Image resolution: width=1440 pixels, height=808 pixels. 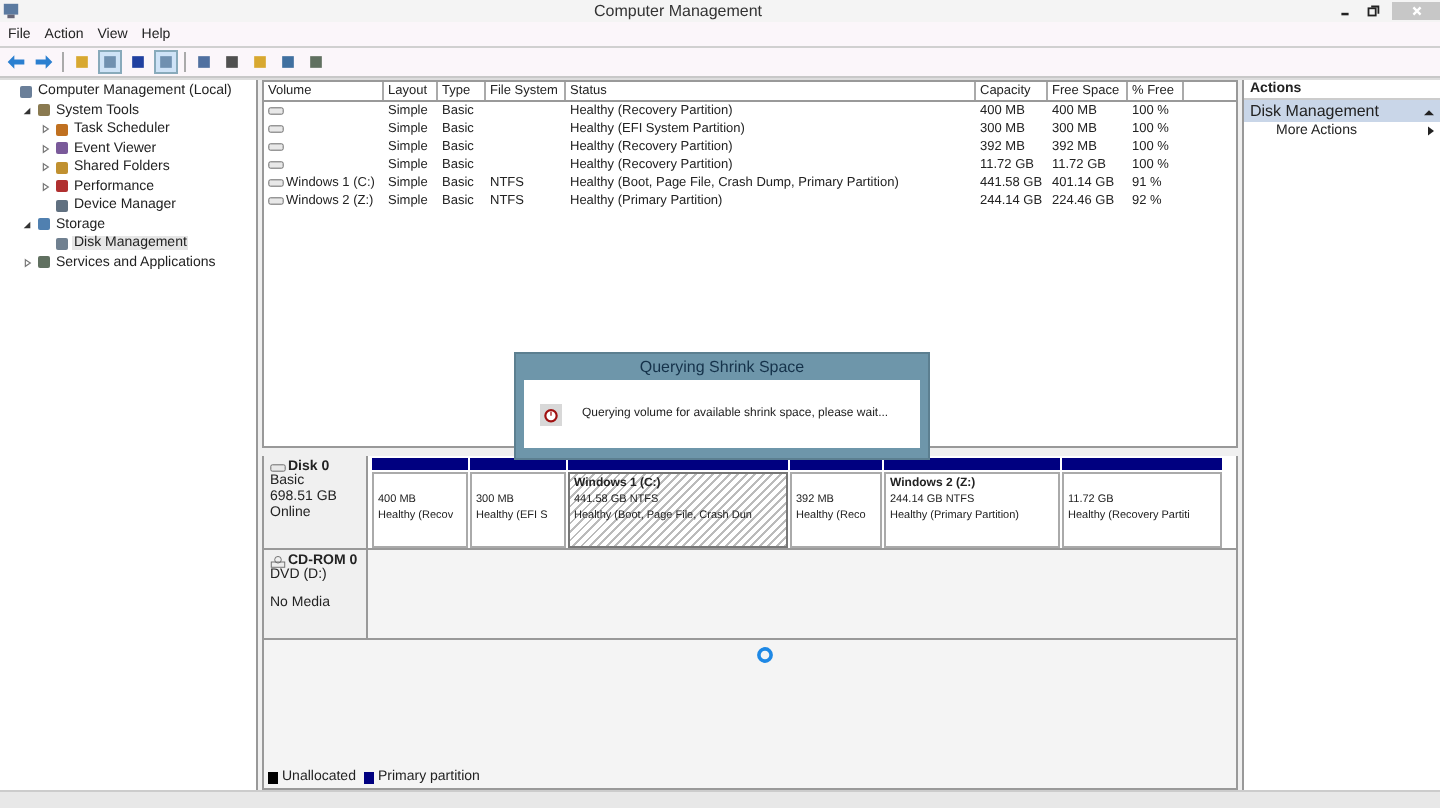 I want to click on section-title: Disk Management, so click(x=1314, y=111).